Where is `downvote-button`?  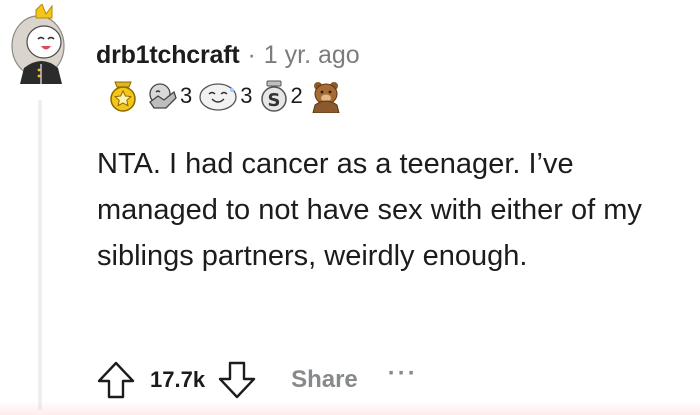 downvote-button is located at coordinates (237, 380).